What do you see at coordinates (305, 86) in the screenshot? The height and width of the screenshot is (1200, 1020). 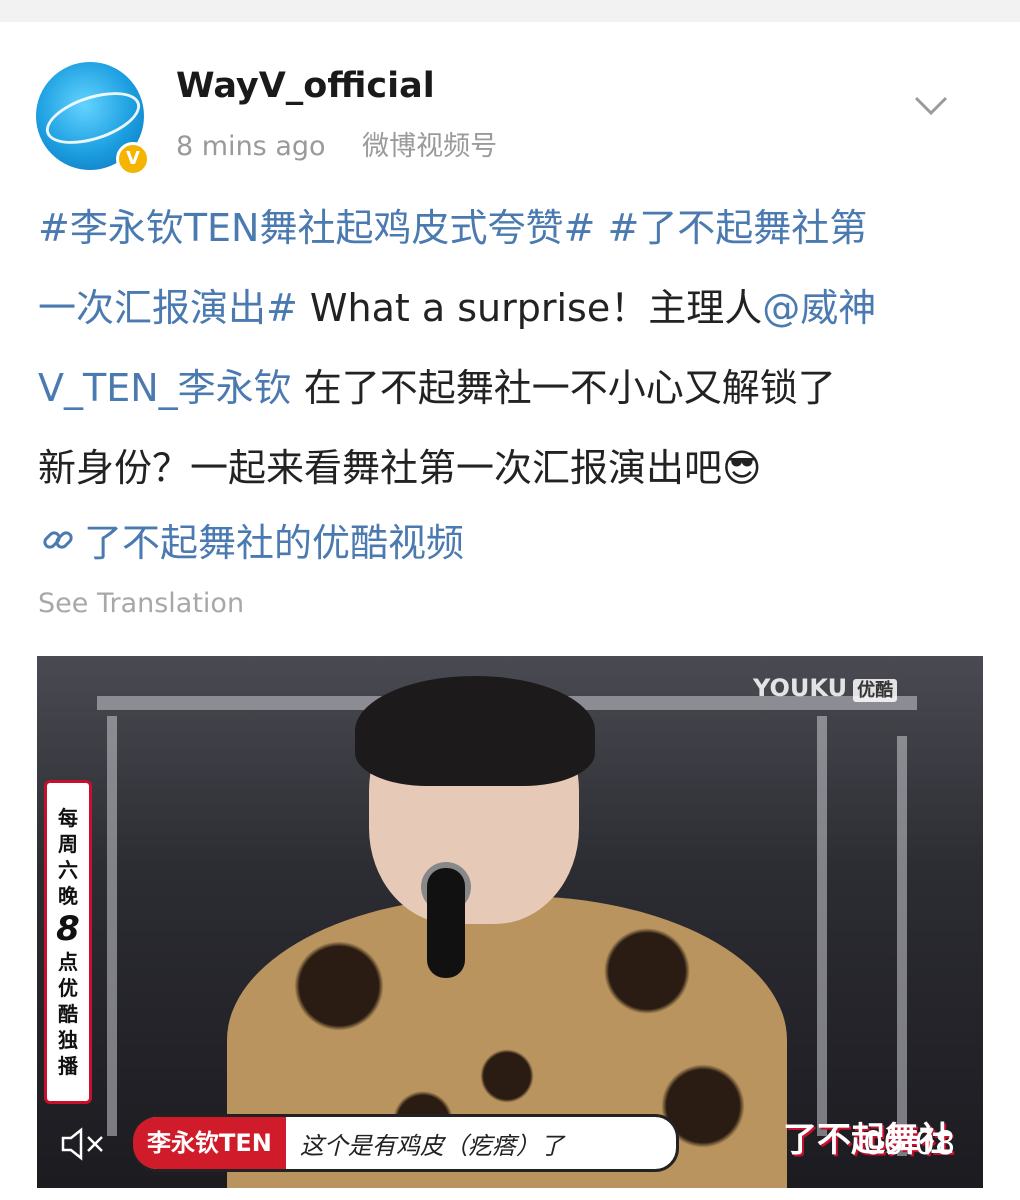 I see `username: WayV_official` at bounding box center [305, 86].